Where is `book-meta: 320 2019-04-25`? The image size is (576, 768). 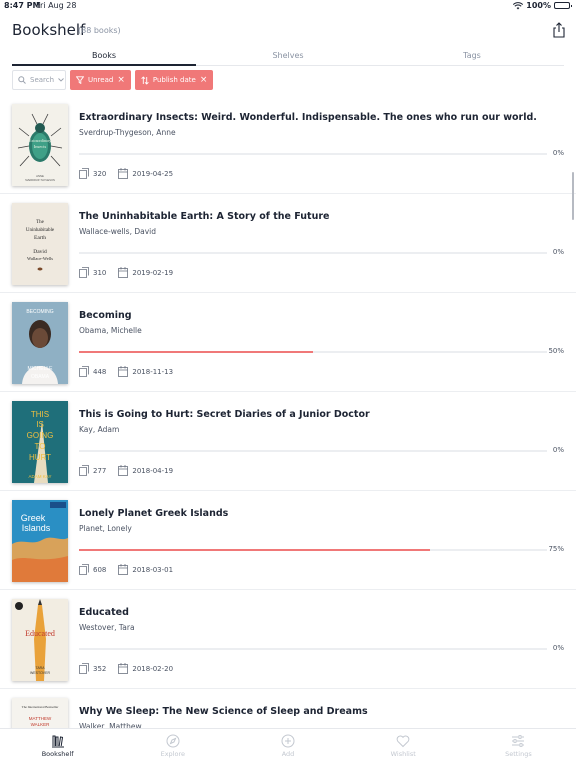
book-meta: 320 2019-04-25 is located at coordinates (126, 173).